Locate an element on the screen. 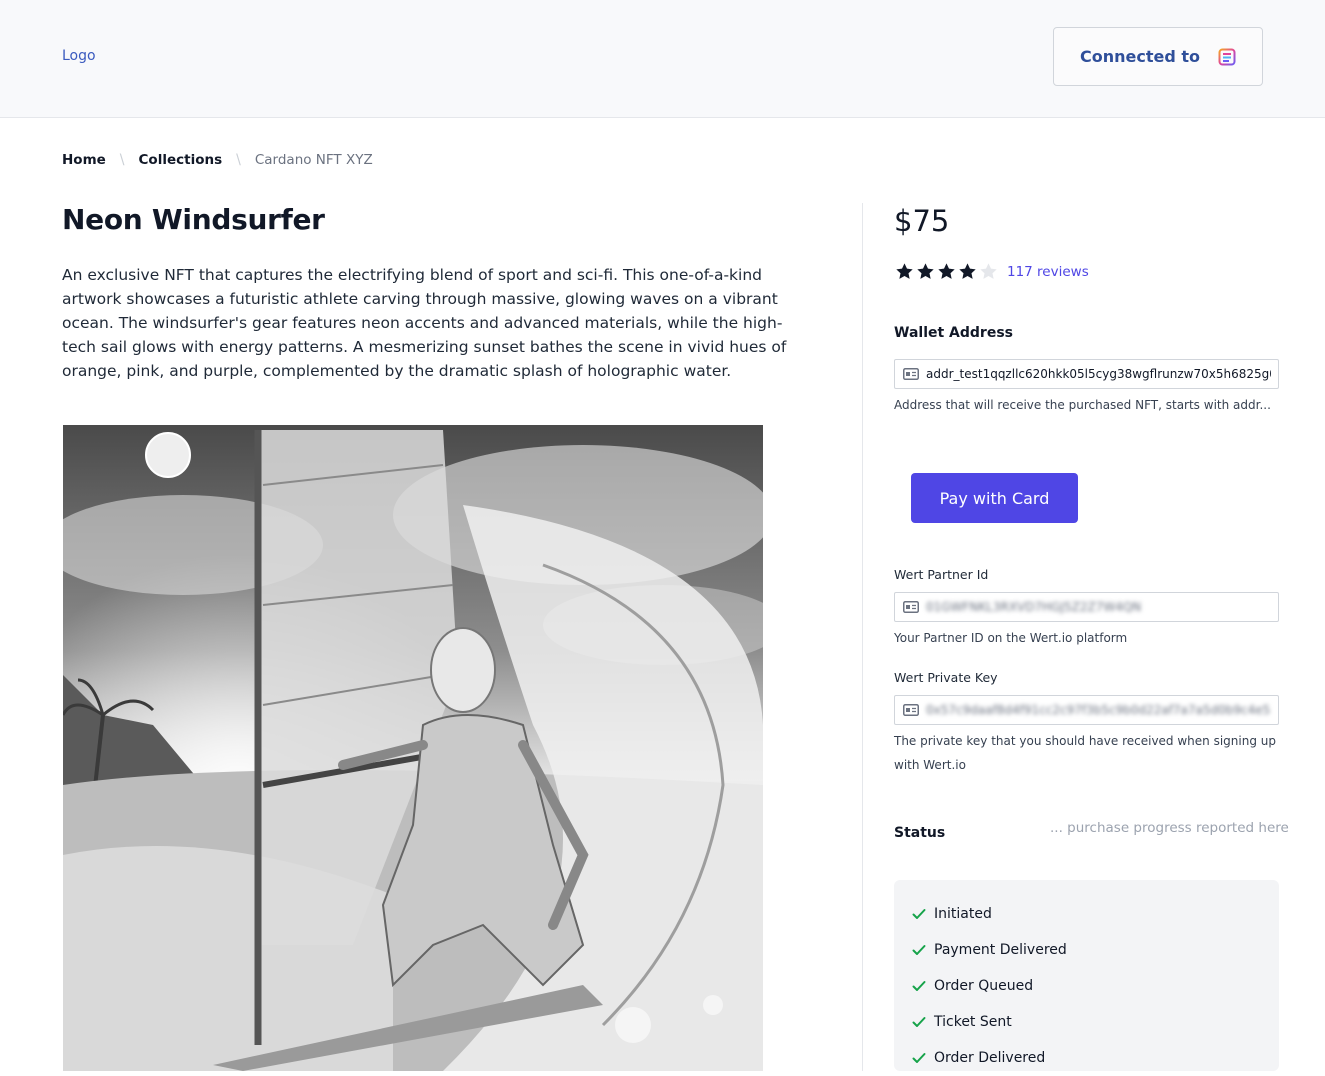 This screenshot has height=1076, width=1325. status-step: Ticket Sent is located at coordinates (989, 1022).